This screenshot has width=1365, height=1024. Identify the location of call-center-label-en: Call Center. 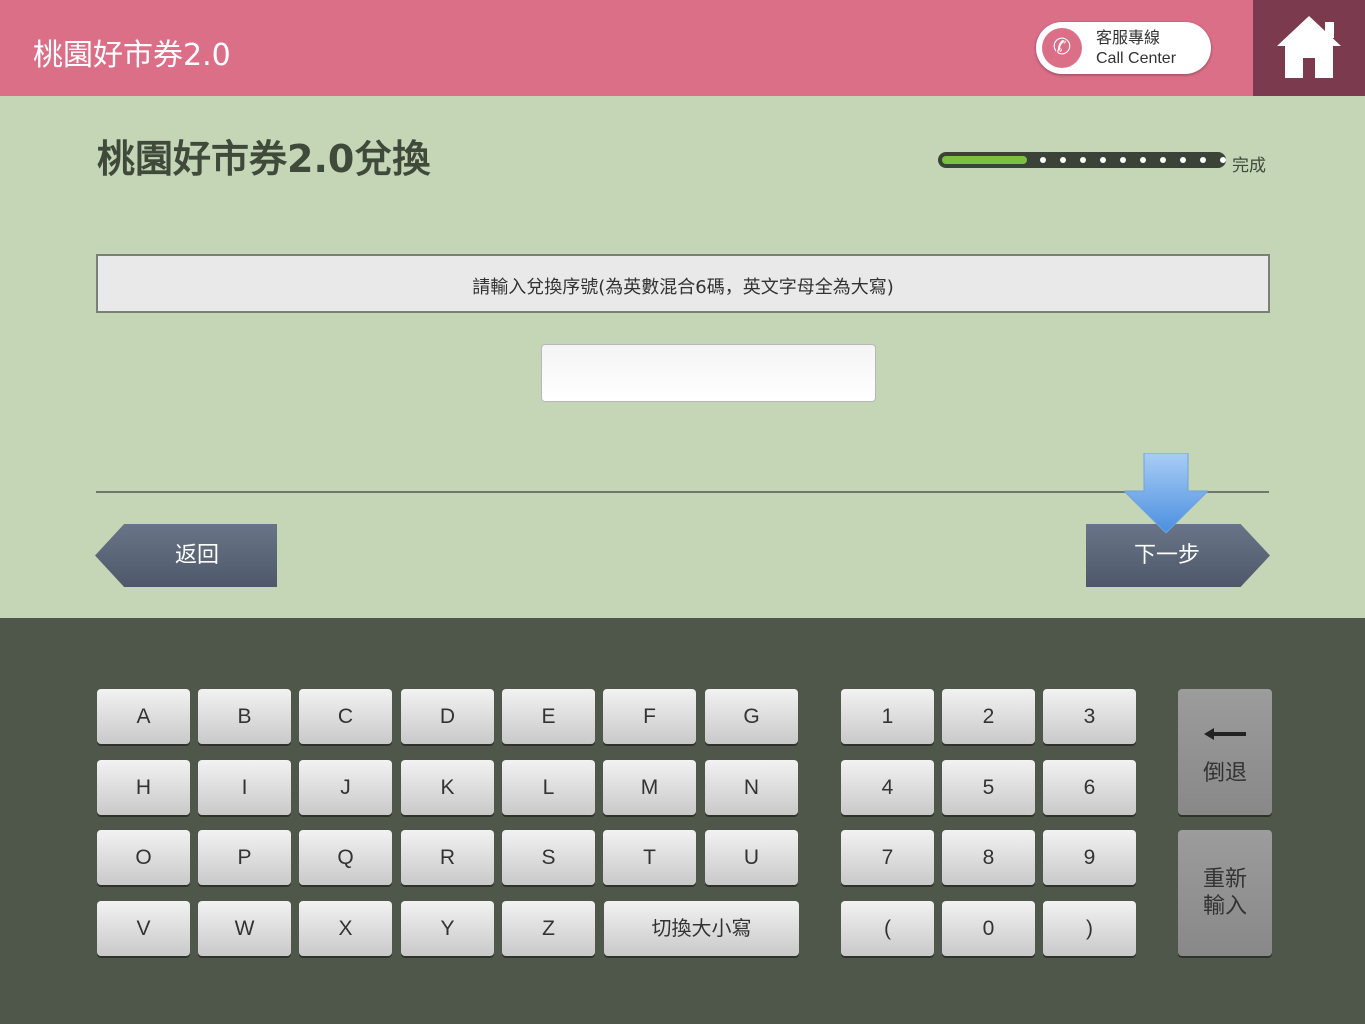
(1136, 58).